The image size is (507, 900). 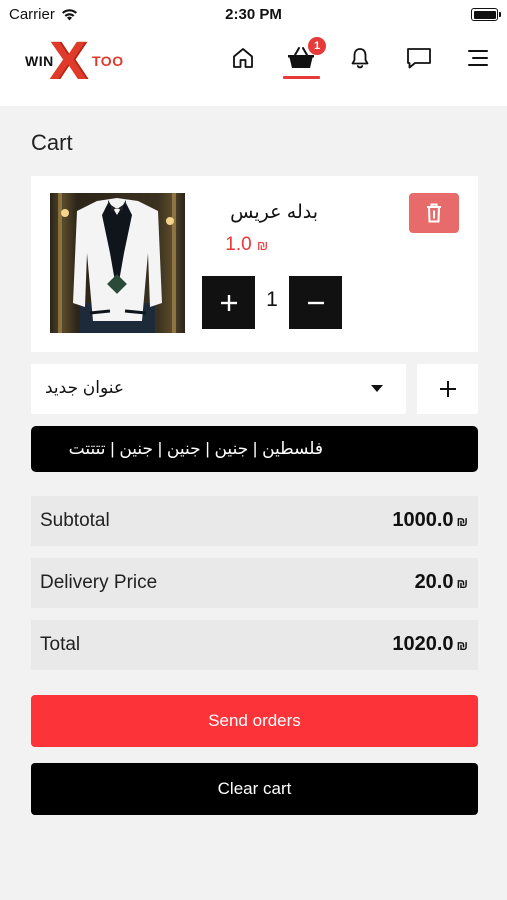 I want to click on delivery-amount: 20.0, so click(x=434, y=582).